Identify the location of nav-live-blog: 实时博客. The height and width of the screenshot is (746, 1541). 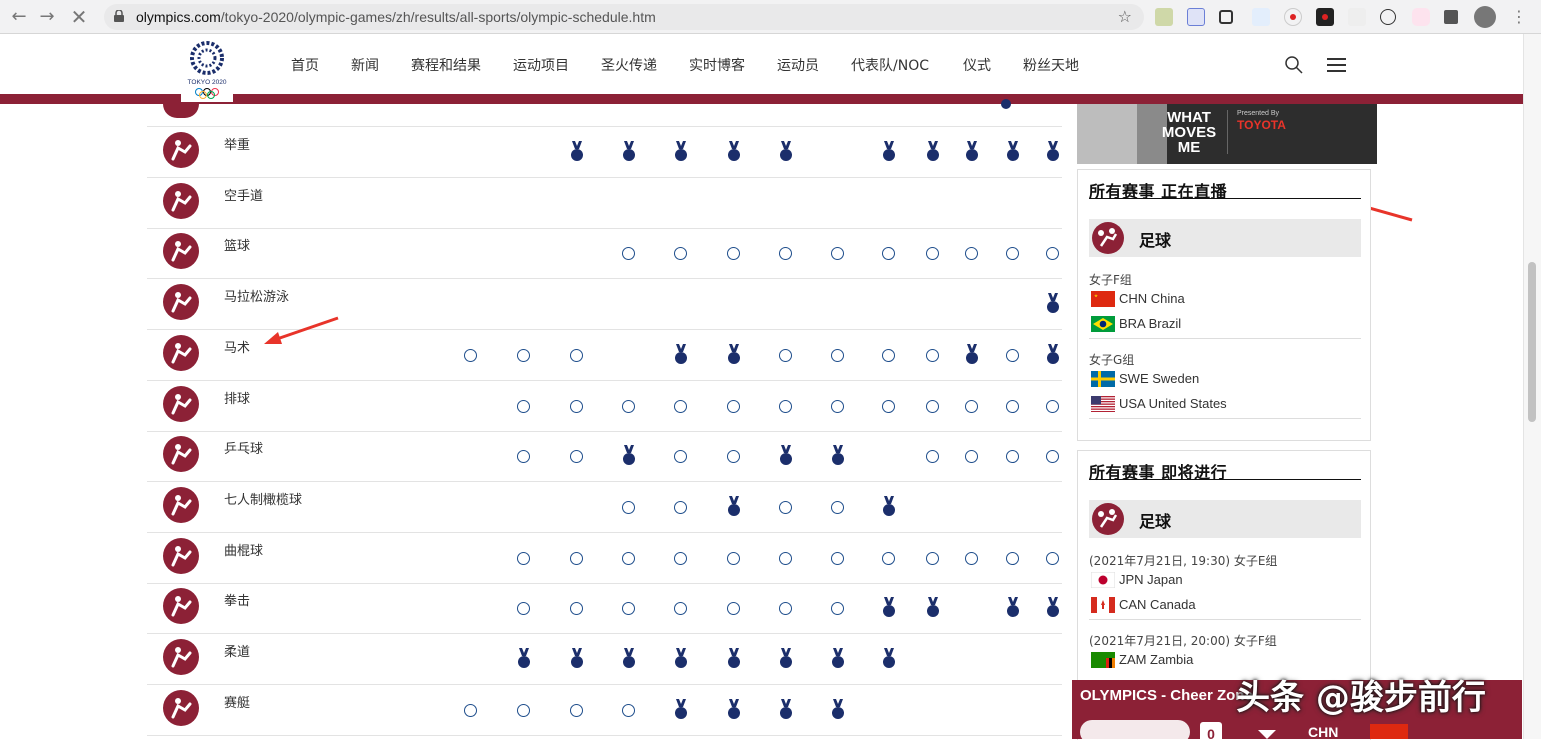
(717, 65).